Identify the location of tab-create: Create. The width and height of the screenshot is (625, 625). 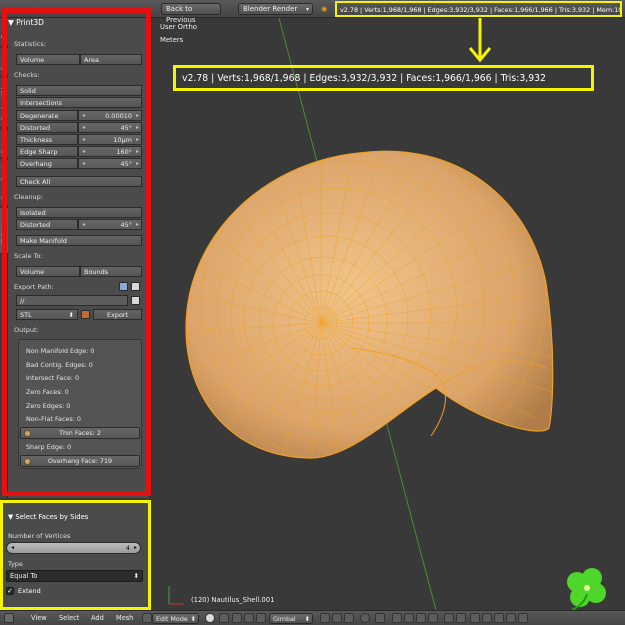
(4, 62).